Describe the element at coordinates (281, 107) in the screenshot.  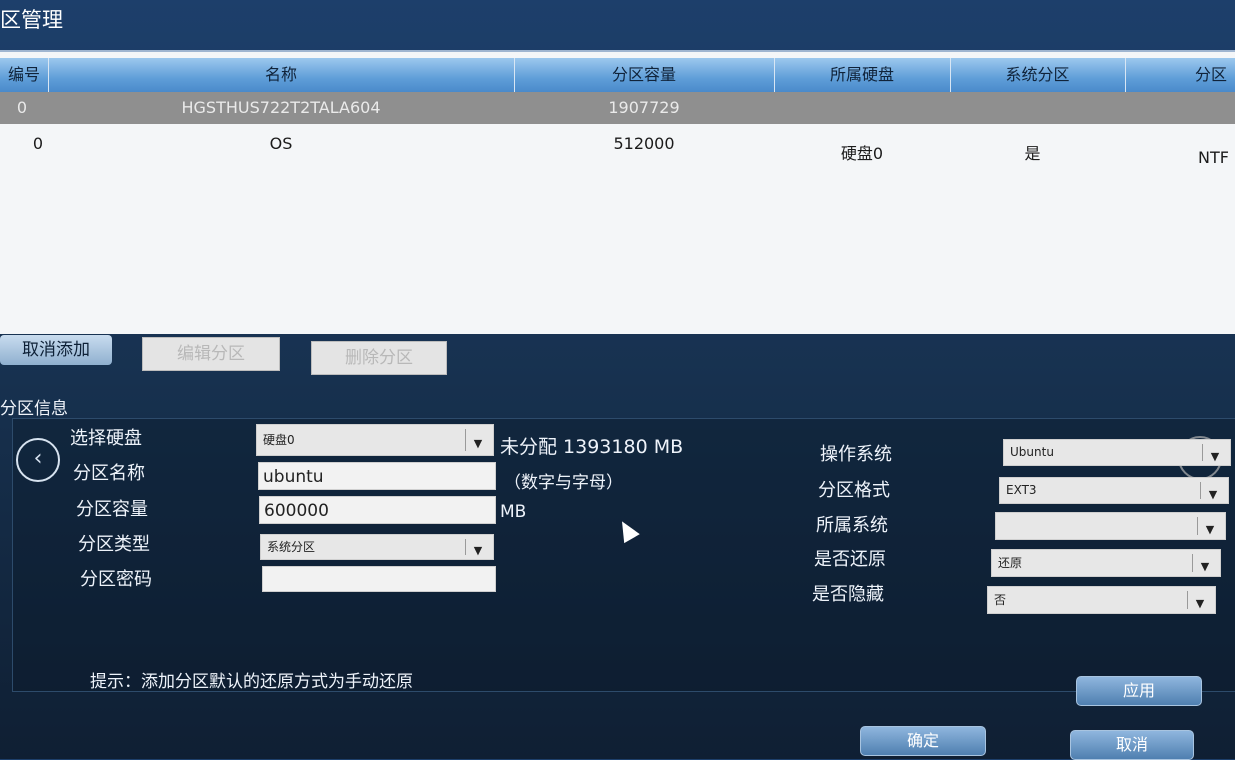
I see `cell-name: HGSTHUS722T2TALA604` at that location.